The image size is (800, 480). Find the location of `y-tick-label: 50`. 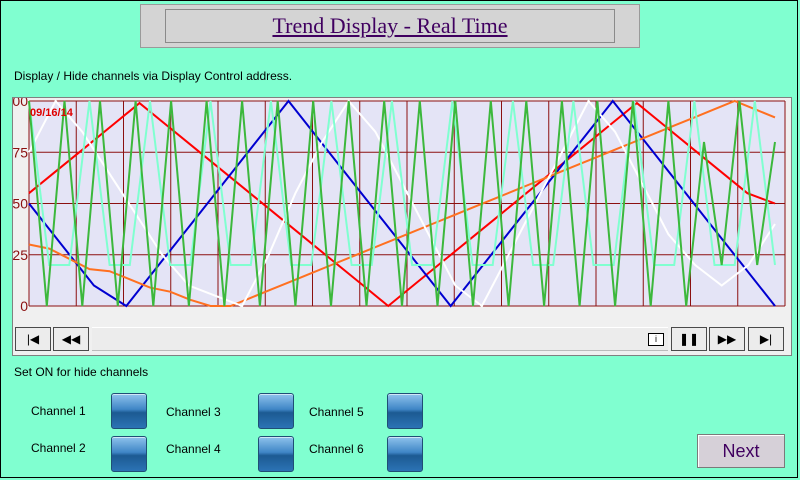

y-tick-label: 50 is located at coordinates (20, 204).